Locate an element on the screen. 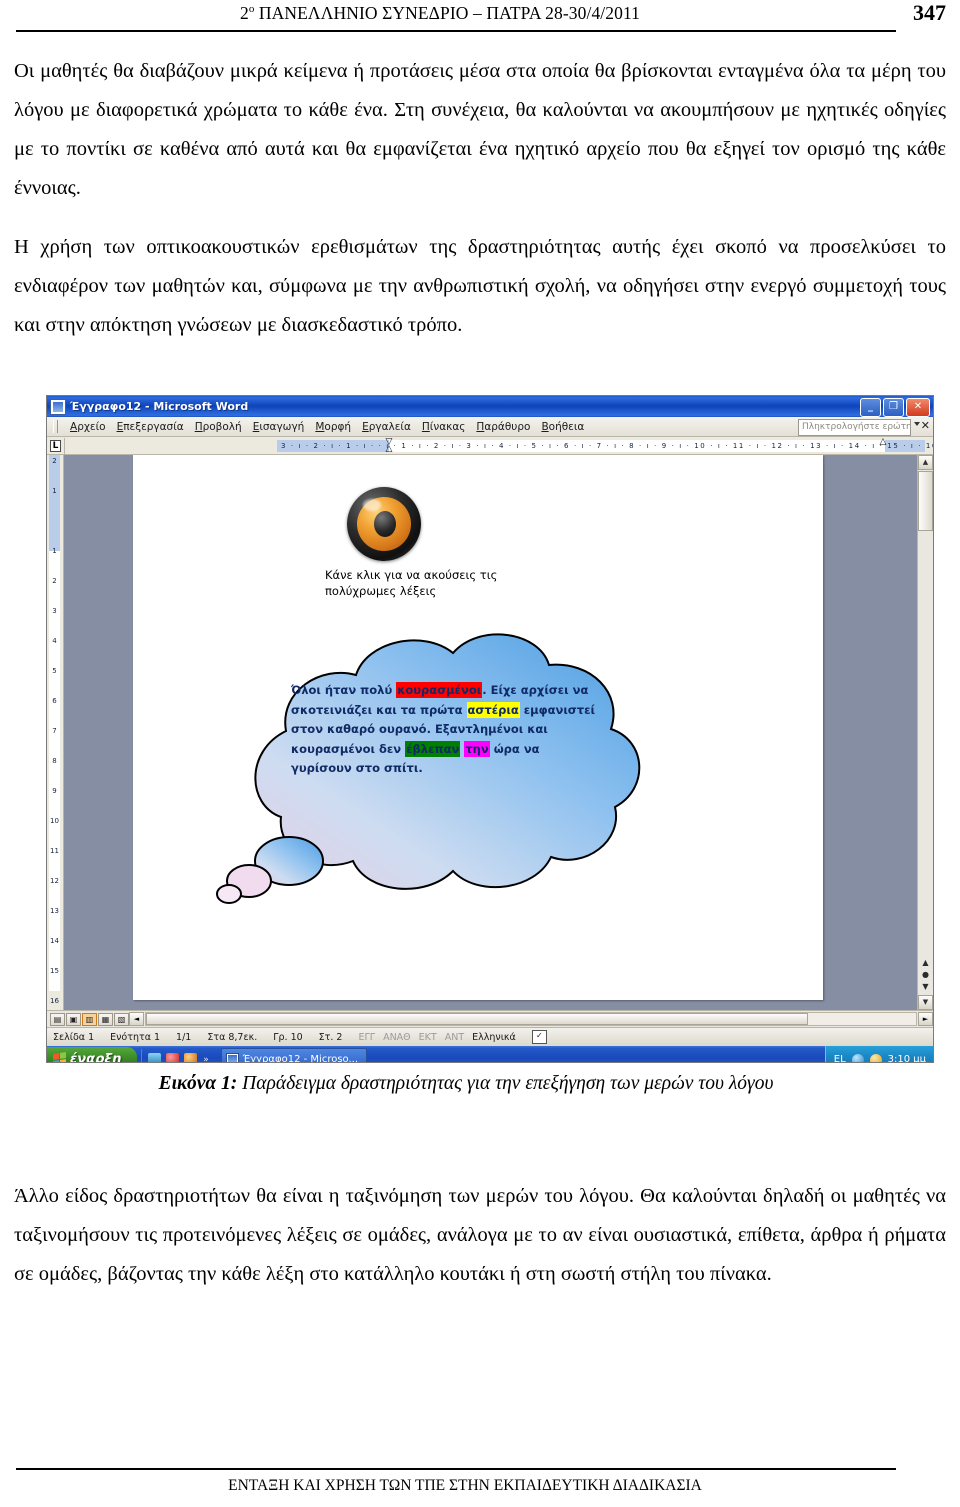  start-button: έναρξη is located at coordinates (92, 1055).